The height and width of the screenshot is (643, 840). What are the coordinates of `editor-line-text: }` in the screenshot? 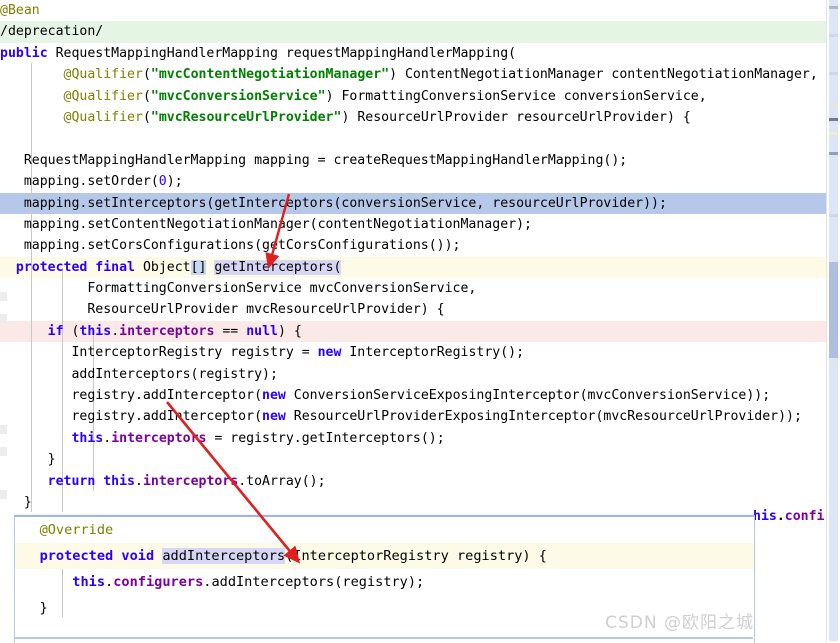 It's located at (28, 459).